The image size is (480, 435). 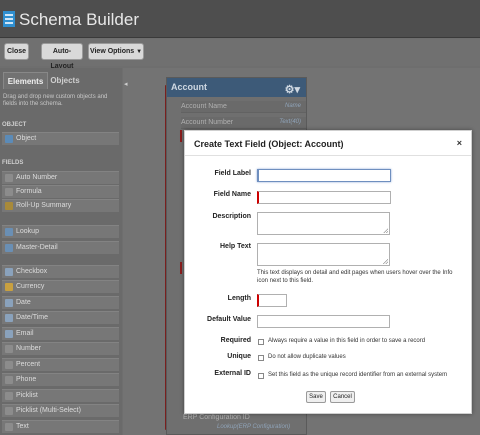 What do you see at coordinates (9, 380) in the screenshot?
I see `phone-icon` at bounding box center [9, 380].